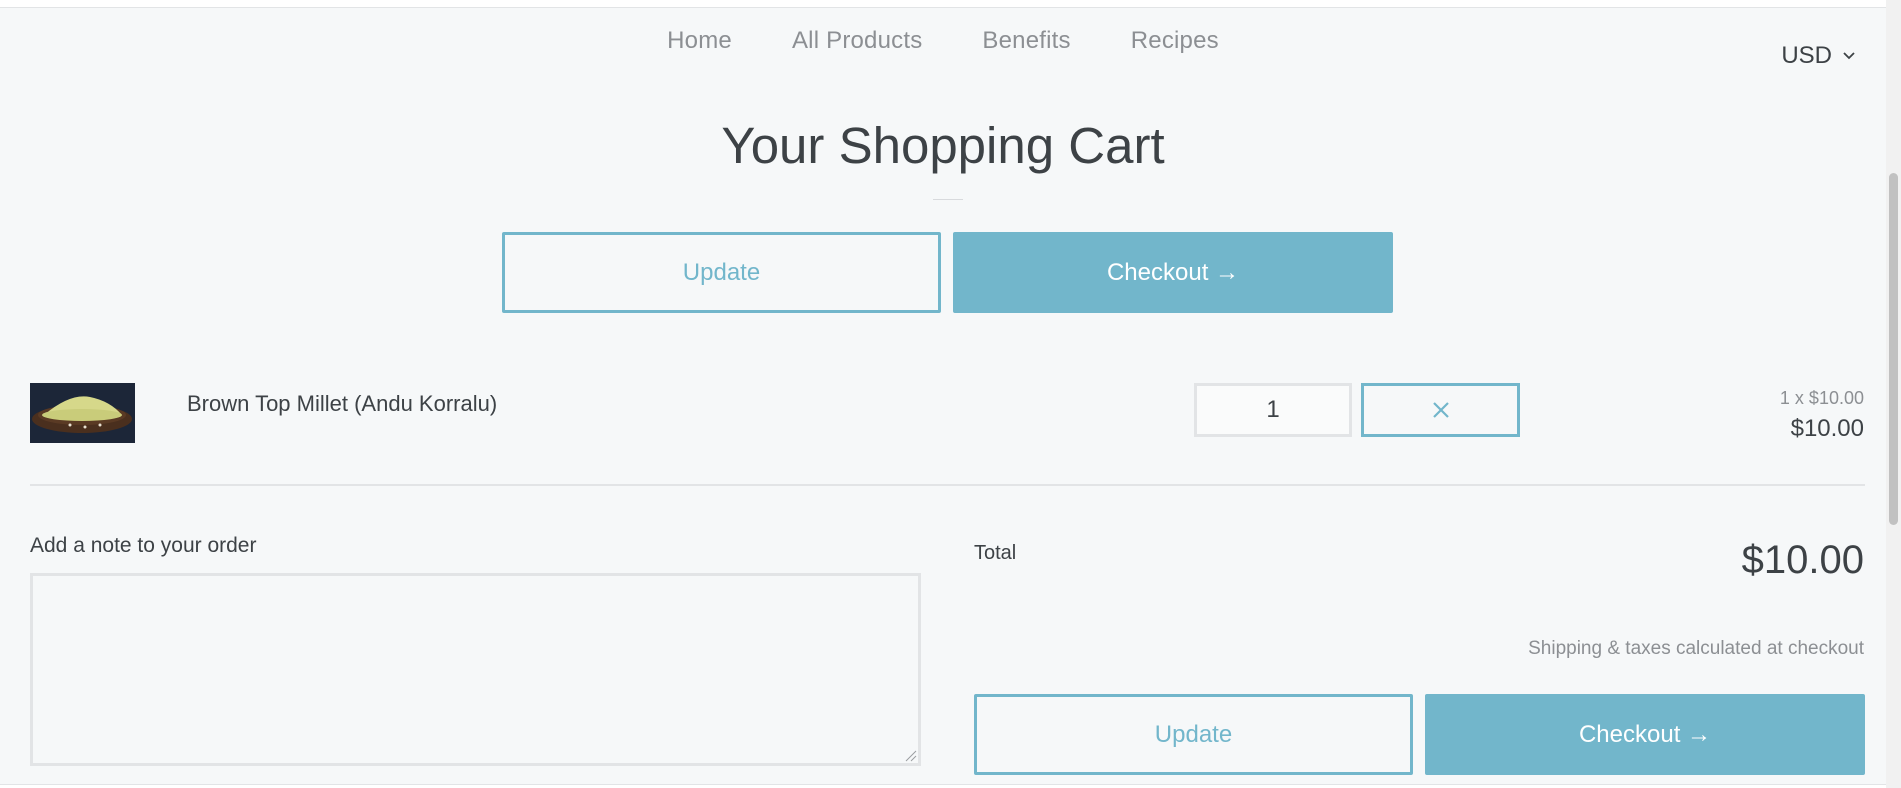  I want to click on main-nav: Home All Products Benefits Recipes, so click(943, 41).